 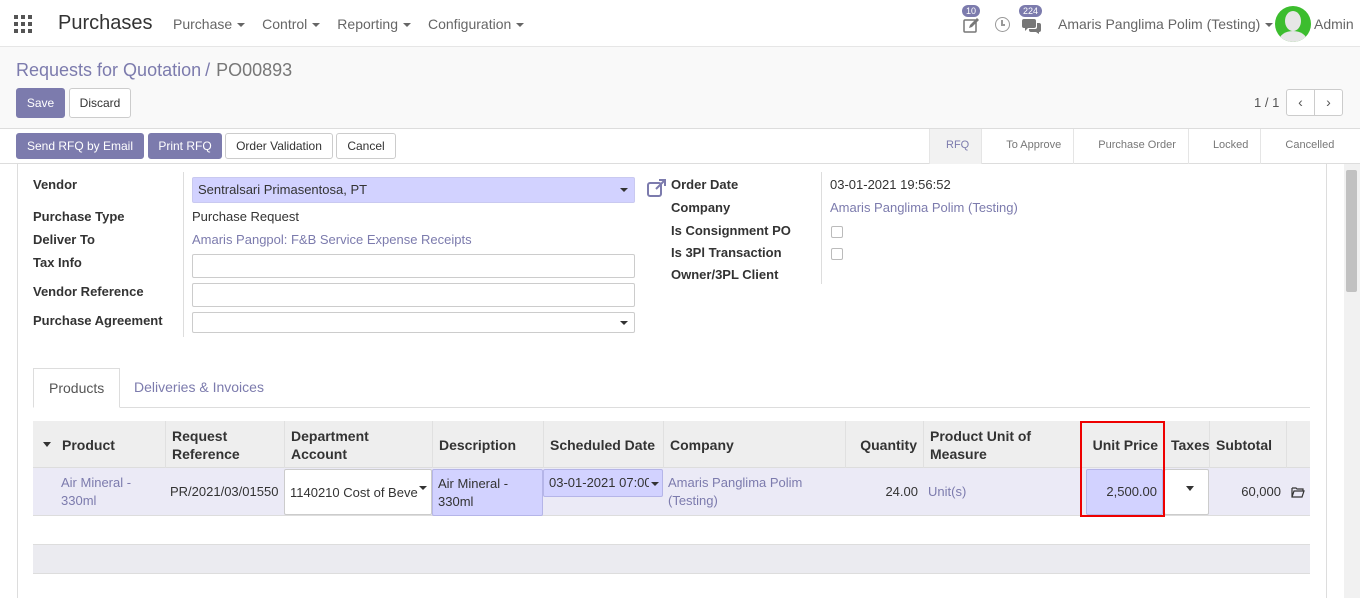 I want to click on vendor-field: Sentralsari Primasentosa, PT, so click(x=413, y=190).